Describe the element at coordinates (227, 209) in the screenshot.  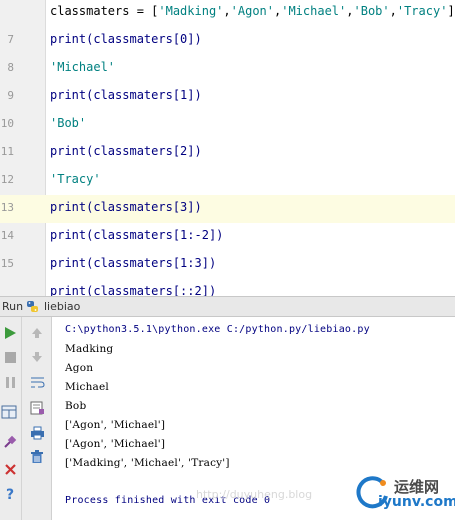
I see `current-code-line: 13 print(classmaters[3])` at that location.